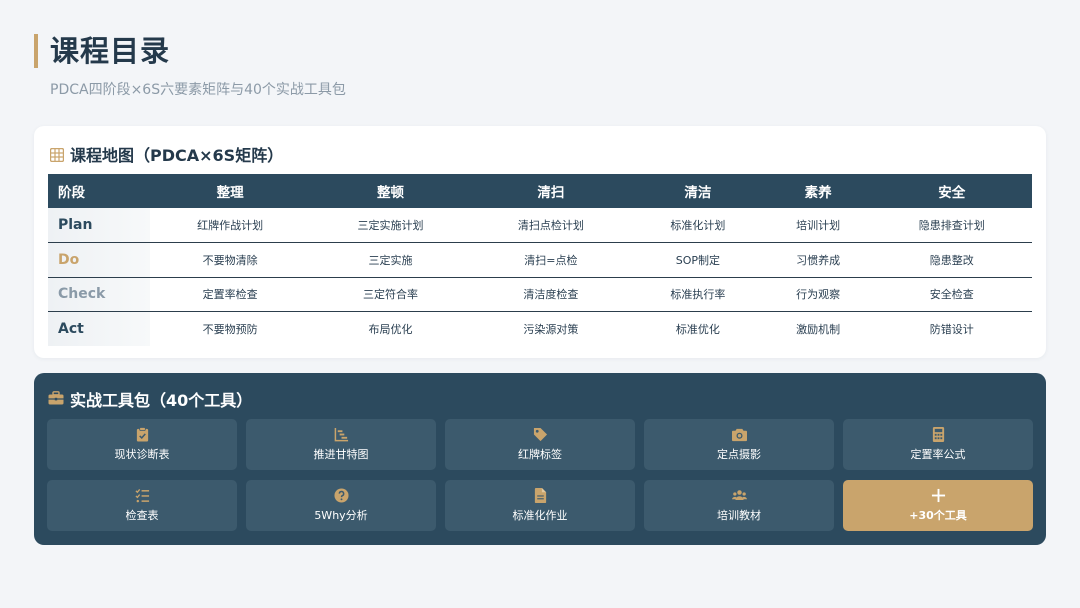 The width and height of the screenshot is (1080, 608). Describe the element at coordinates (390, 329) in the screenshot. I see `table-cell: 布局优化` at that location.